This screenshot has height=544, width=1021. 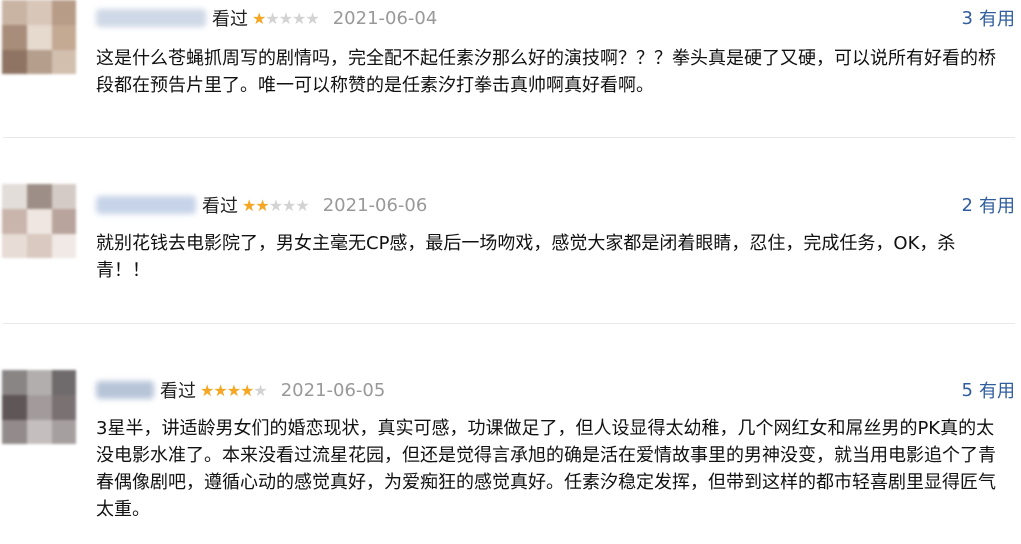 What do you see at coordinates (333, 390) in the screenshot?
I see `review-date: 2021-06-05` at bounding box center [333, 390].